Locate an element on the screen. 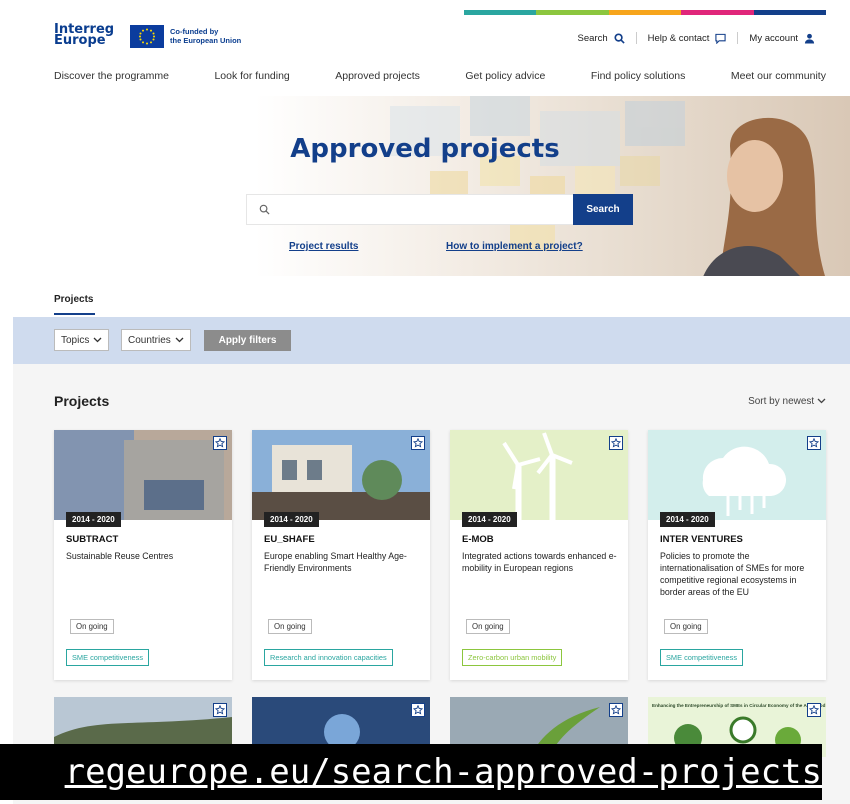 This screenshot has width=850, height=804. project-description: Sustainable Reuse Centres is located at coordinates (120, 556).